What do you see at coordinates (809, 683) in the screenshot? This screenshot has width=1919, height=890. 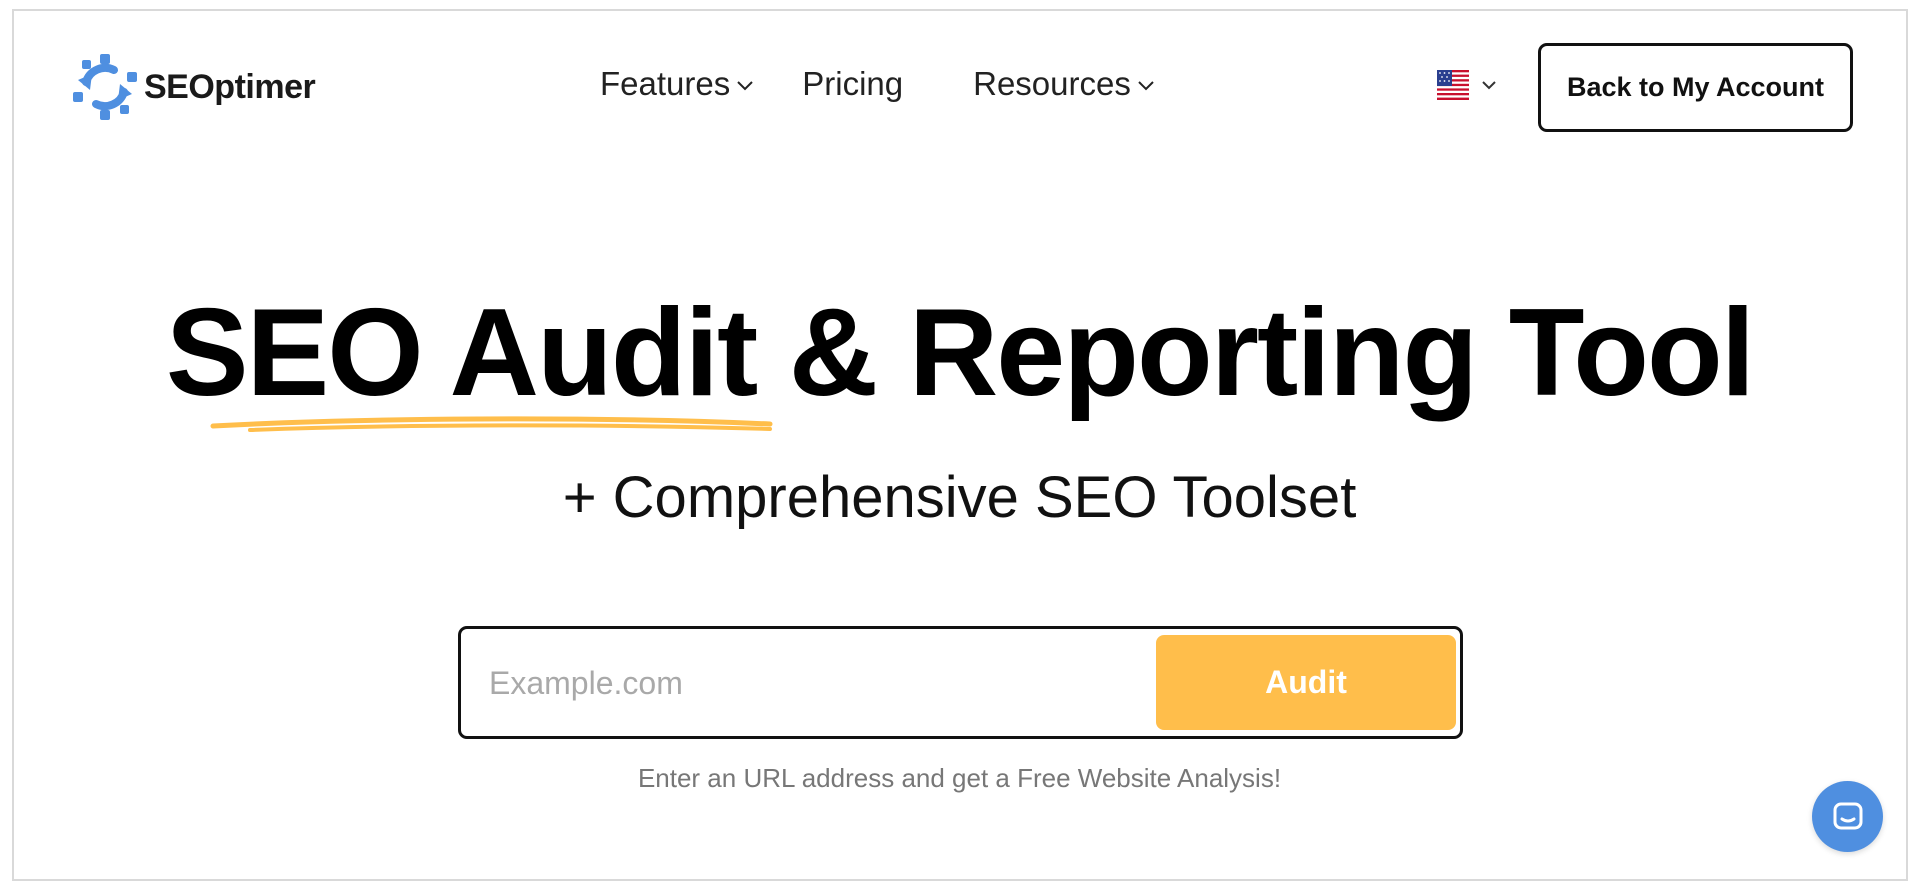 I see `url-input` at bounding box center [809, 683].